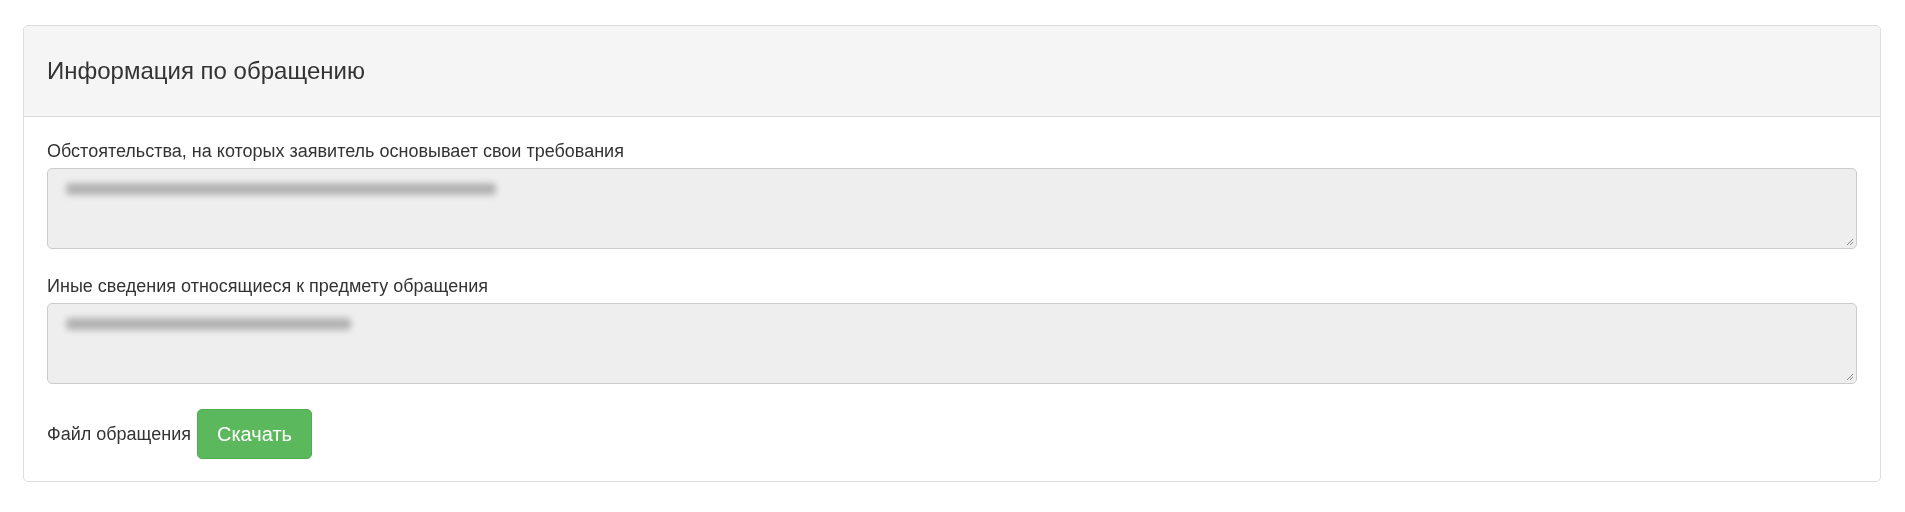  I want to click on field-label: Обстоятельства, на которых заявитель основывает свои требования, so click(336, 151).